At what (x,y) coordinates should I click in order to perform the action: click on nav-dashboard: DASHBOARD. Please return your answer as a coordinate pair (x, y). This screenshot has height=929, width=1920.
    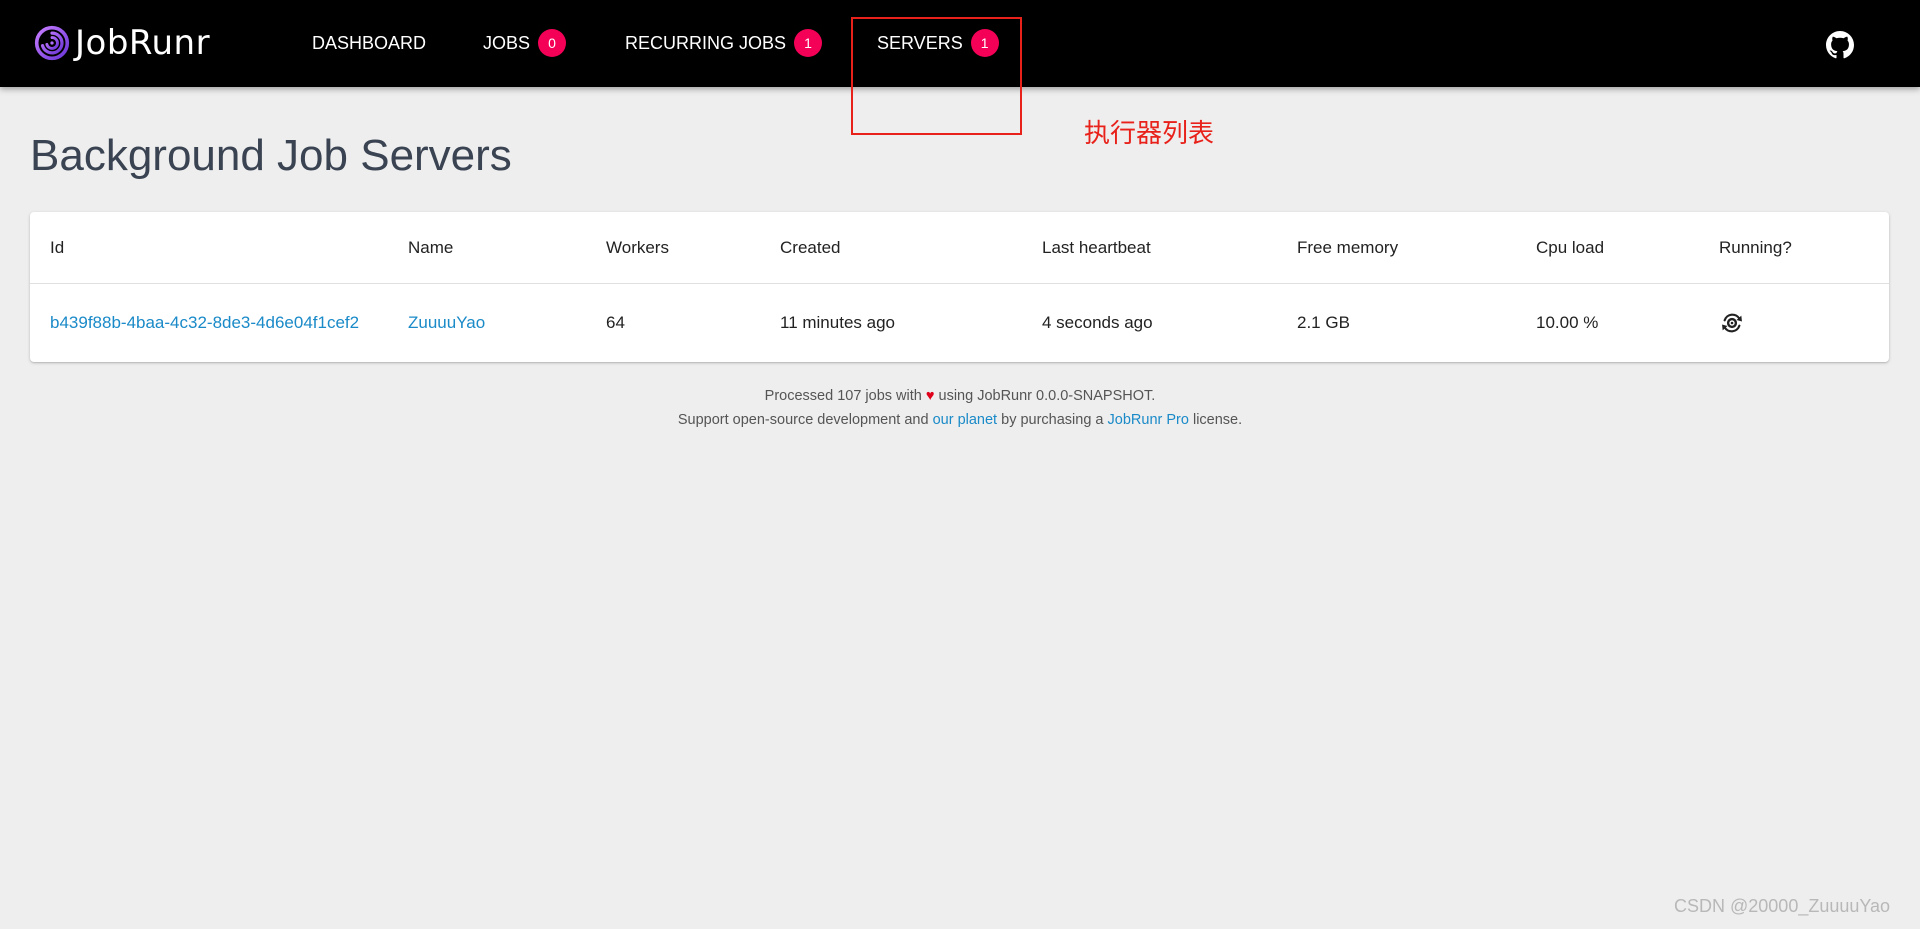
    Looking at the image, I should click on (369, 43).